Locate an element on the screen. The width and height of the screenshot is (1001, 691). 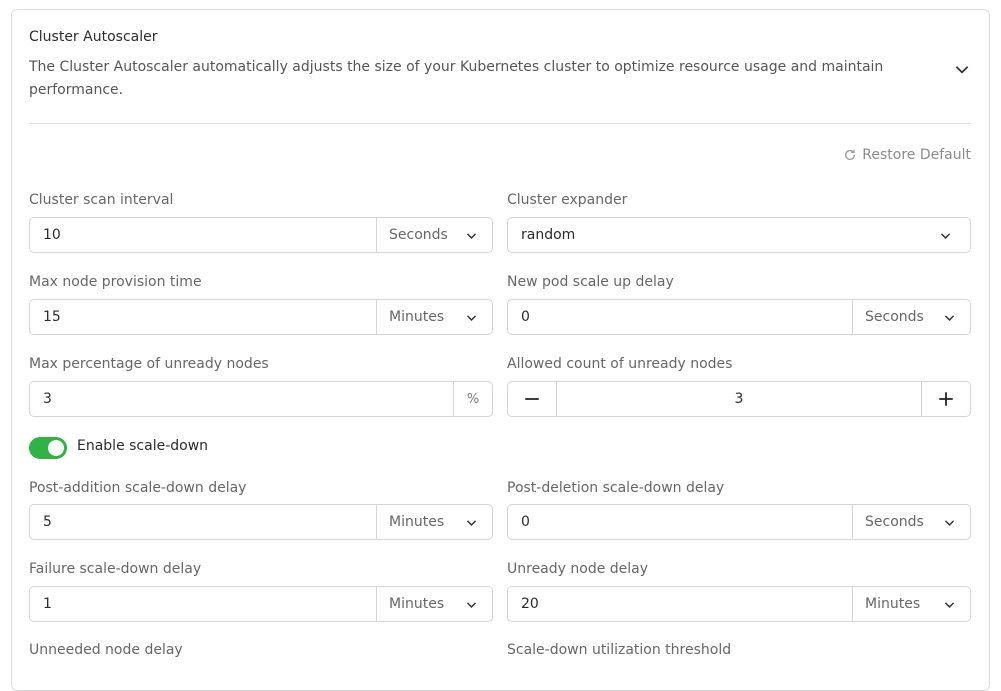
minus-icon is located at coordinates (532, 399).